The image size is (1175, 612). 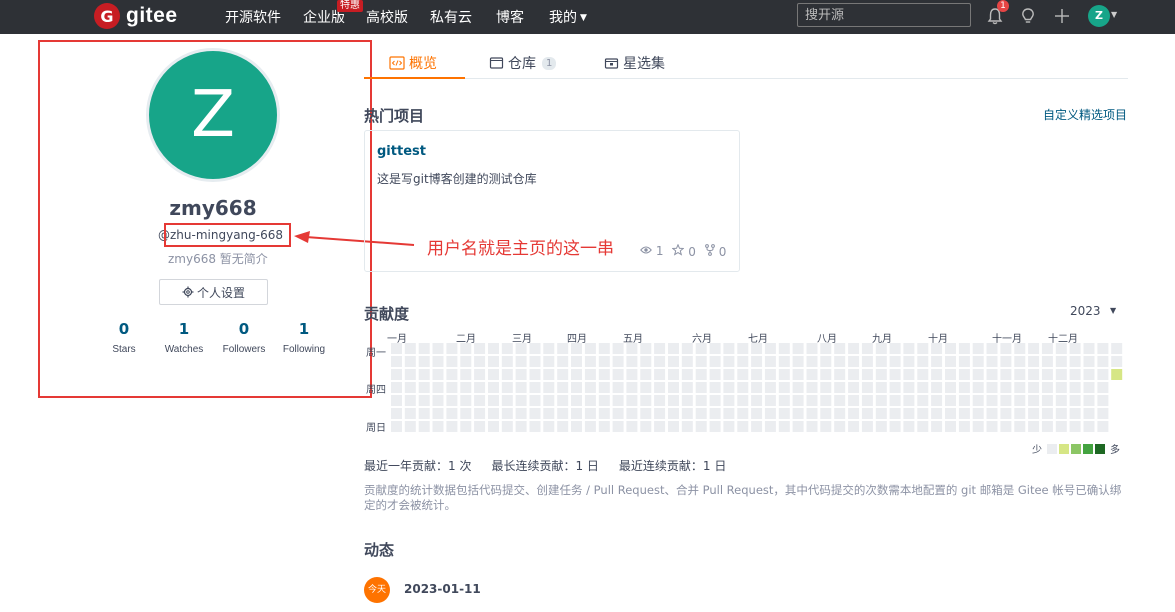 What do you see at coordinates (213, 115) in the screenshot?
I see `profile-avatar: Z` at bounding box center [213, 115].